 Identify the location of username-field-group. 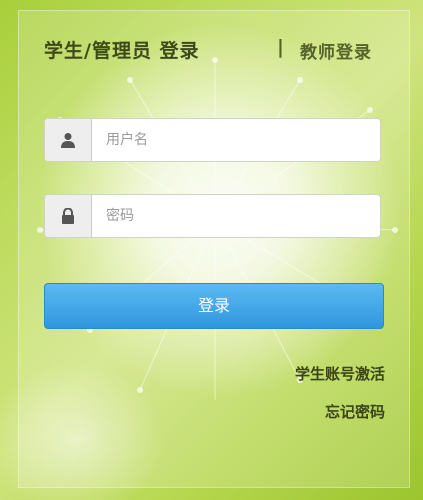
(212, 140).